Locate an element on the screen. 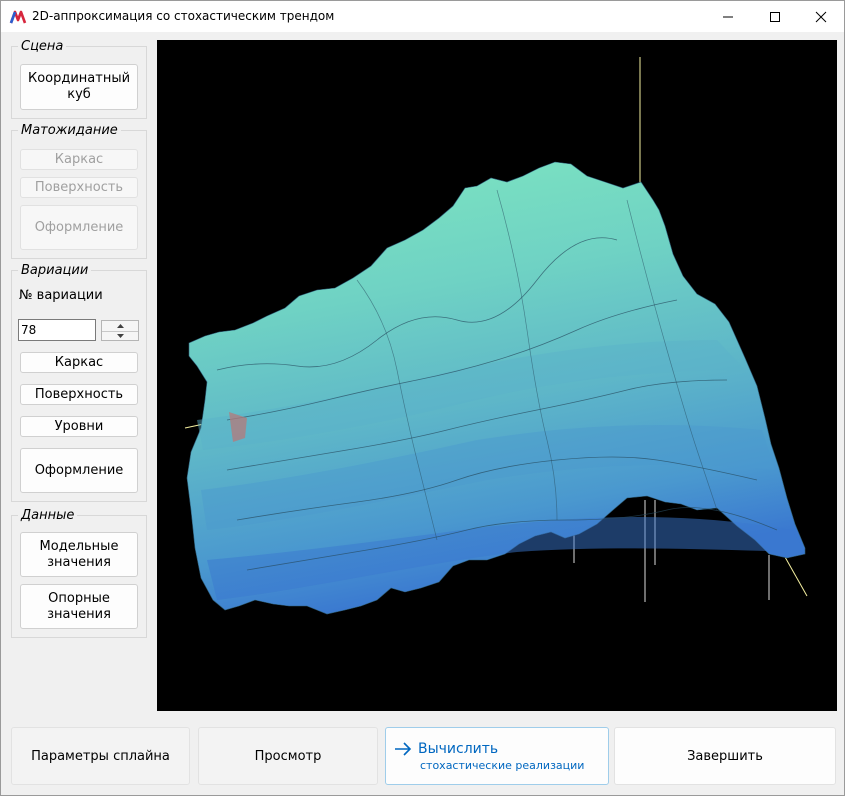  spin-down-button is located at coordinates (120, 336).